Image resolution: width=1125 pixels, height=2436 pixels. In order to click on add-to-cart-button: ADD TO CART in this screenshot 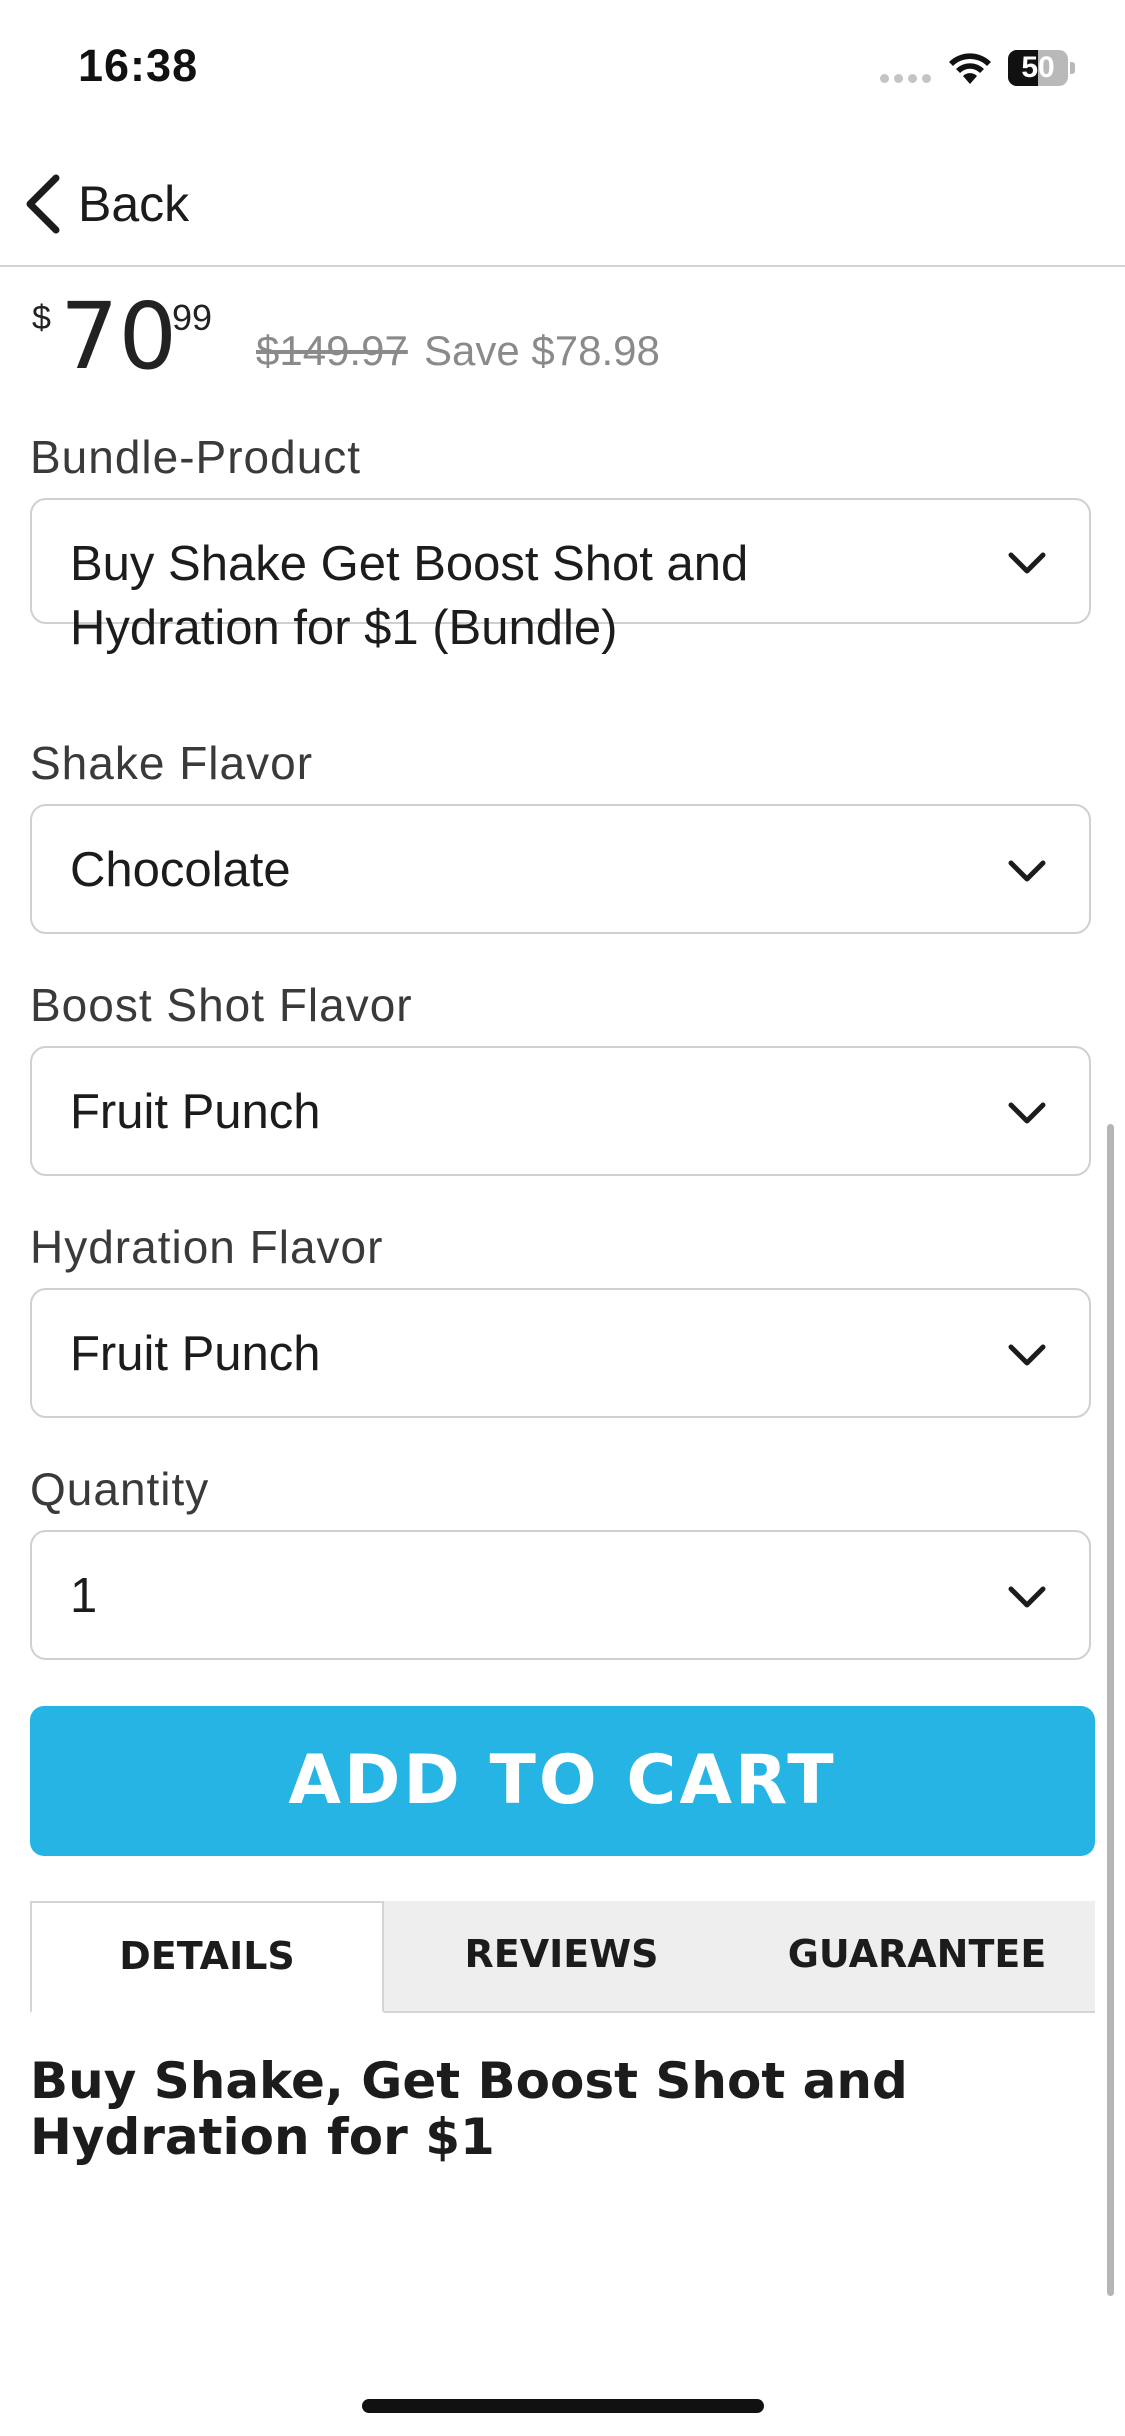, I will do `click(562, 1781)`.